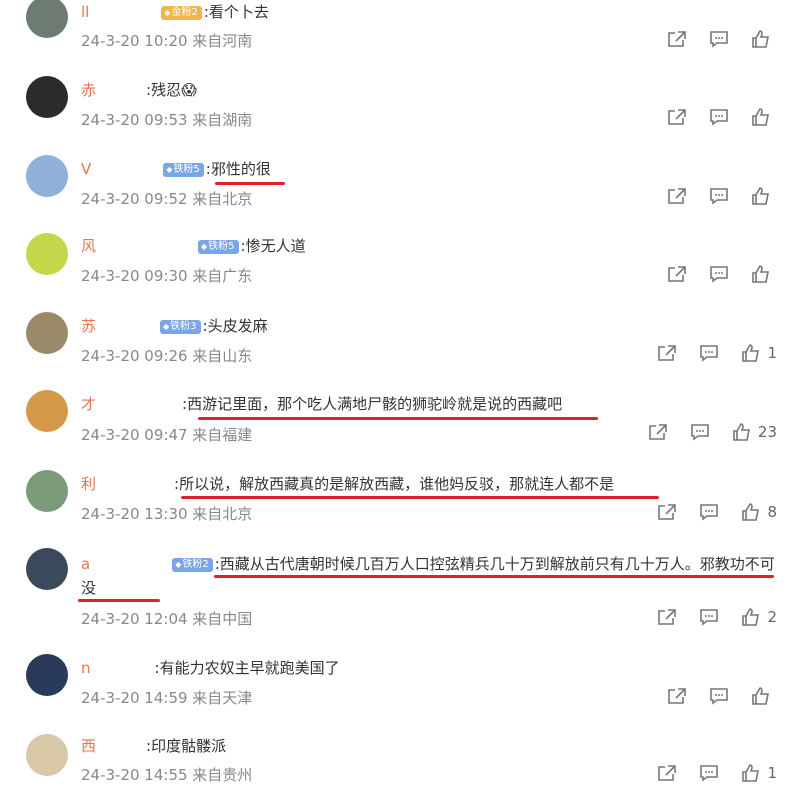 The image size is (795, 792). I want to click on like-count: 1, so click(772, 353).